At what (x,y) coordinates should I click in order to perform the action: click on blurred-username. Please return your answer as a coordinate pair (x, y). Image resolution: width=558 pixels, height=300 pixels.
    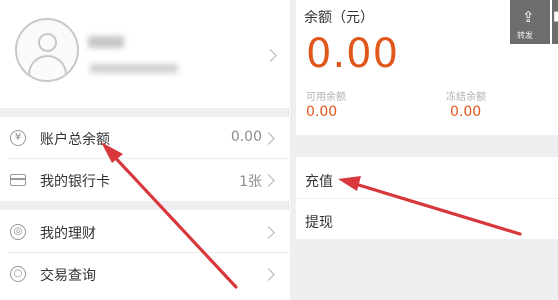
    Looking at the image, I should click on (106, 42).